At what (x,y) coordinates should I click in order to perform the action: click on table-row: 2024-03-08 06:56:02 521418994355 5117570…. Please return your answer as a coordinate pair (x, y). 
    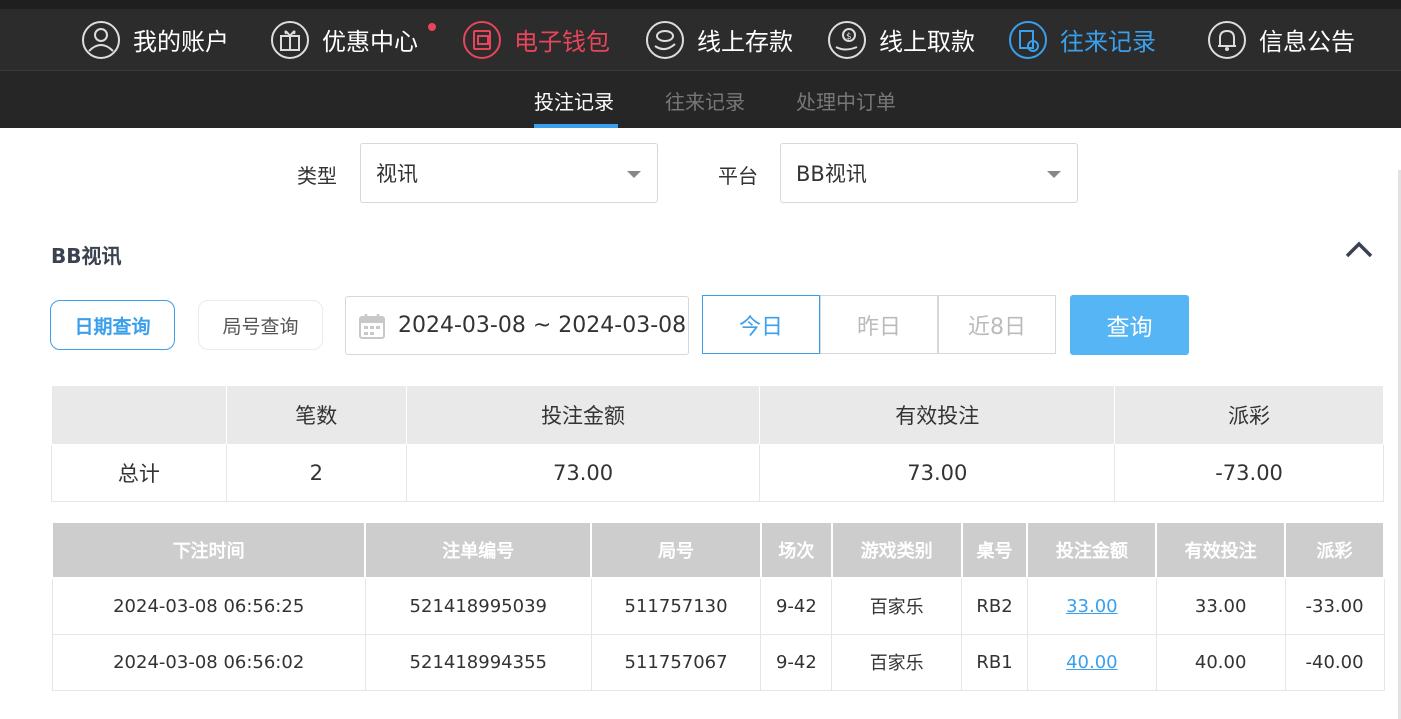
    Looking at the image, I should click on (718, 662).